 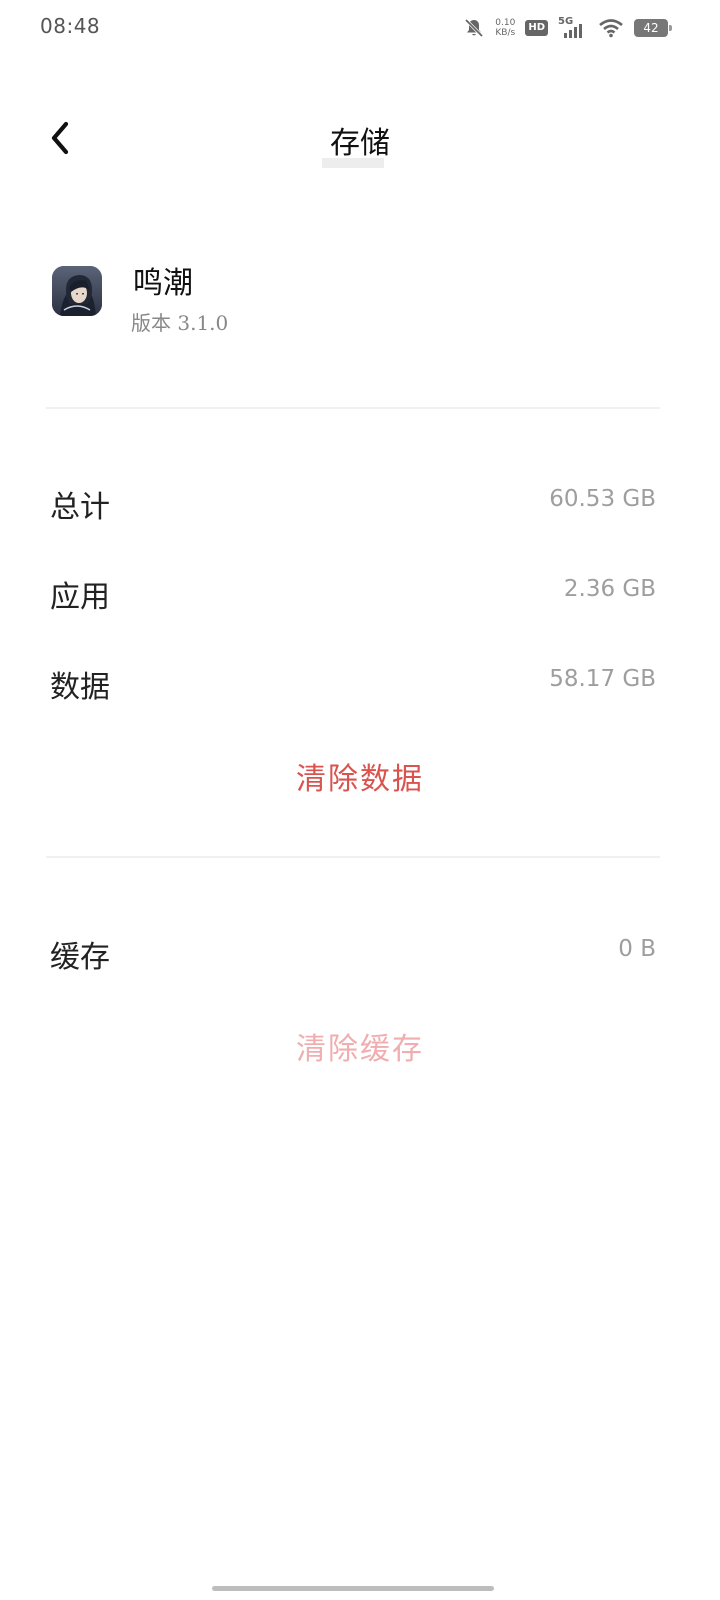 What do you see at coordinates (70, 26) in the screenshot?
I see `status-time: 08:48` at bounding box center [70, 26].